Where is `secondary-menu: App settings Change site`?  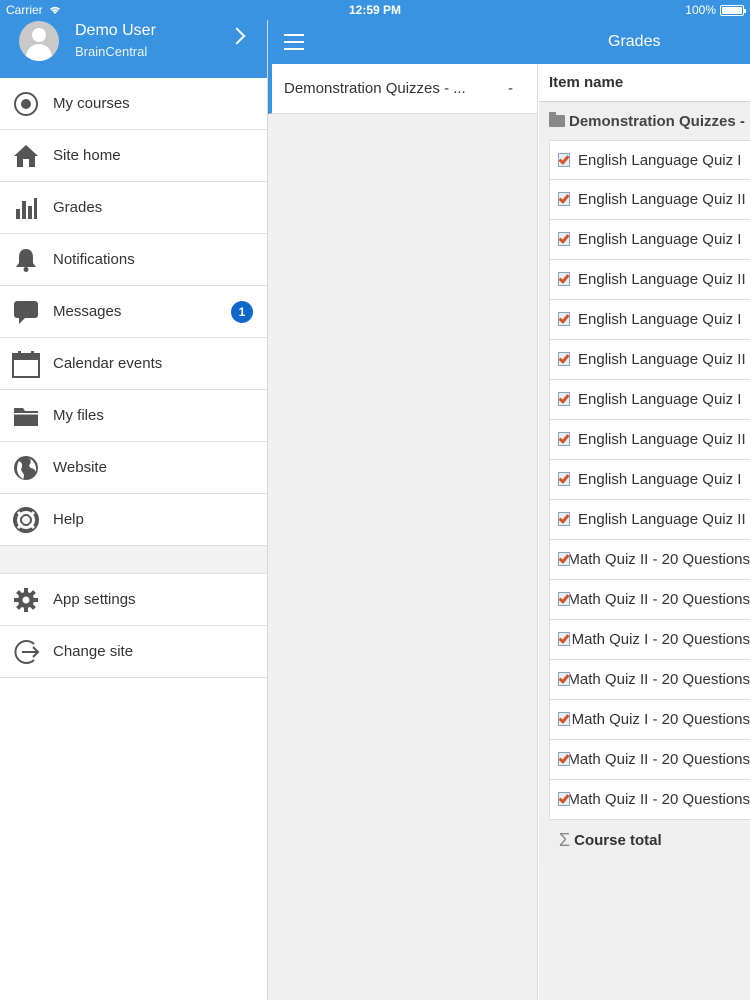
secondary-menu: App settings Change site is located at coordinates (133, 626).